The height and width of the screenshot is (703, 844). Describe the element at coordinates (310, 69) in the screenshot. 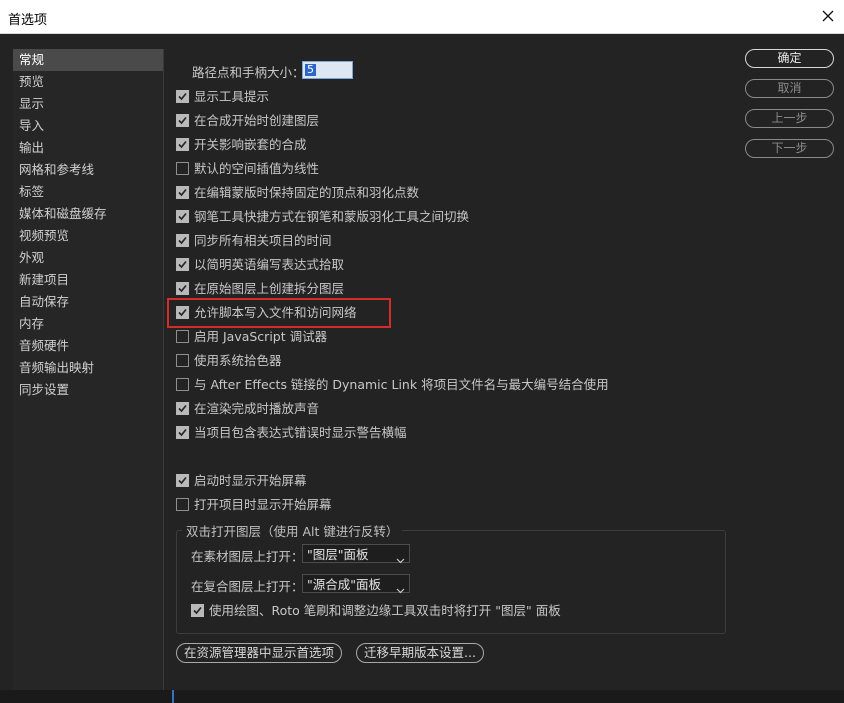

I see `path-point-size-value: 5` at that location.